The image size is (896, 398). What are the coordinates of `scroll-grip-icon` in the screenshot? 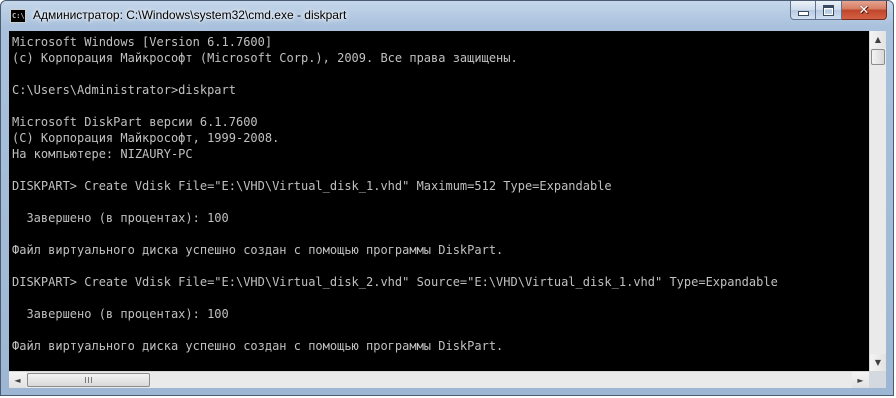 It's located at (88, 380).